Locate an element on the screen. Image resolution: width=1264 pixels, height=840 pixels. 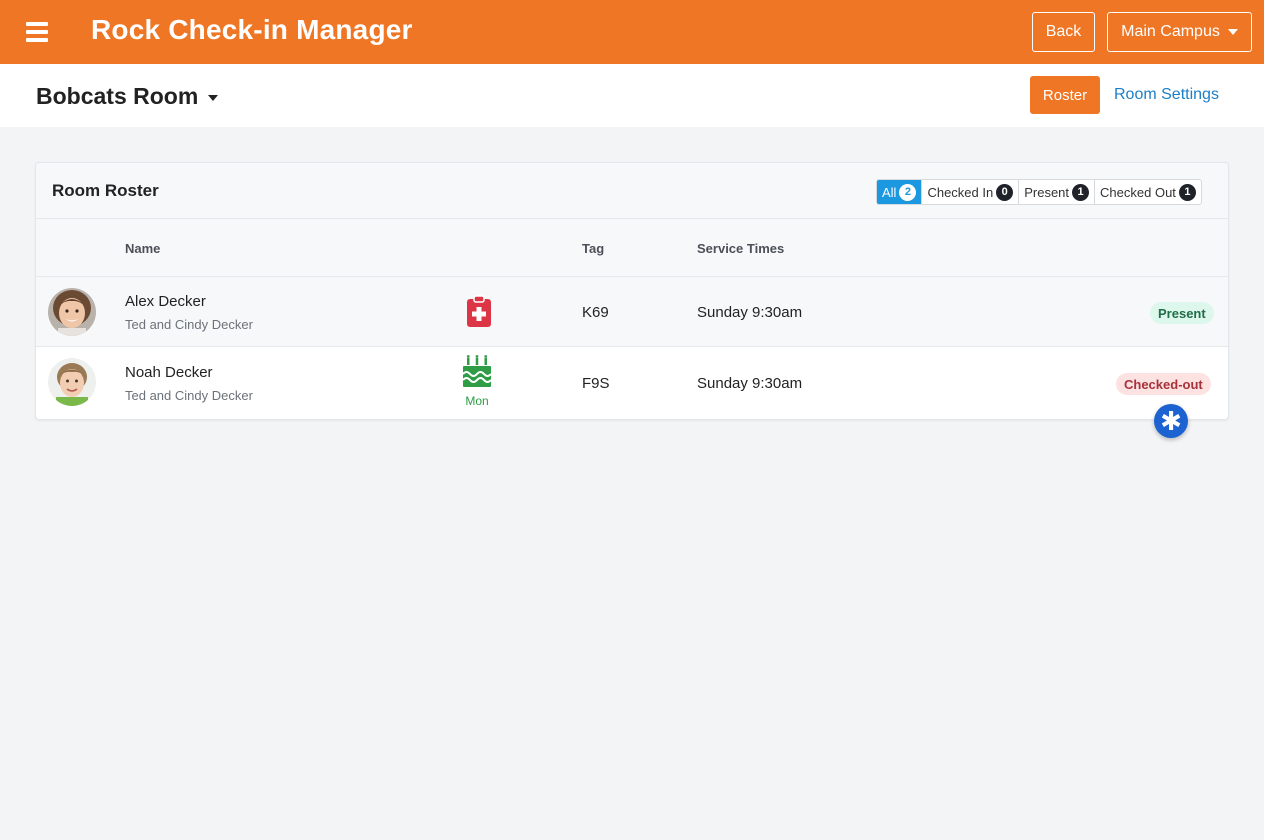
filter-label: Checked Out is located at coordinates (1138, 192).